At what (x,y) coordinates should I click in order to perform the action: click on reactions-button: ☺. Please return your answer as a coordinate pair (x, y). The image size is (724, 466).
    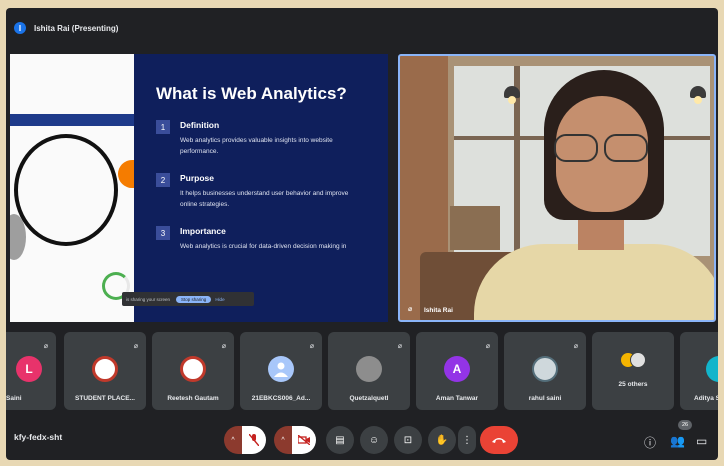
    Looking at the image, I should click on (374, 440).